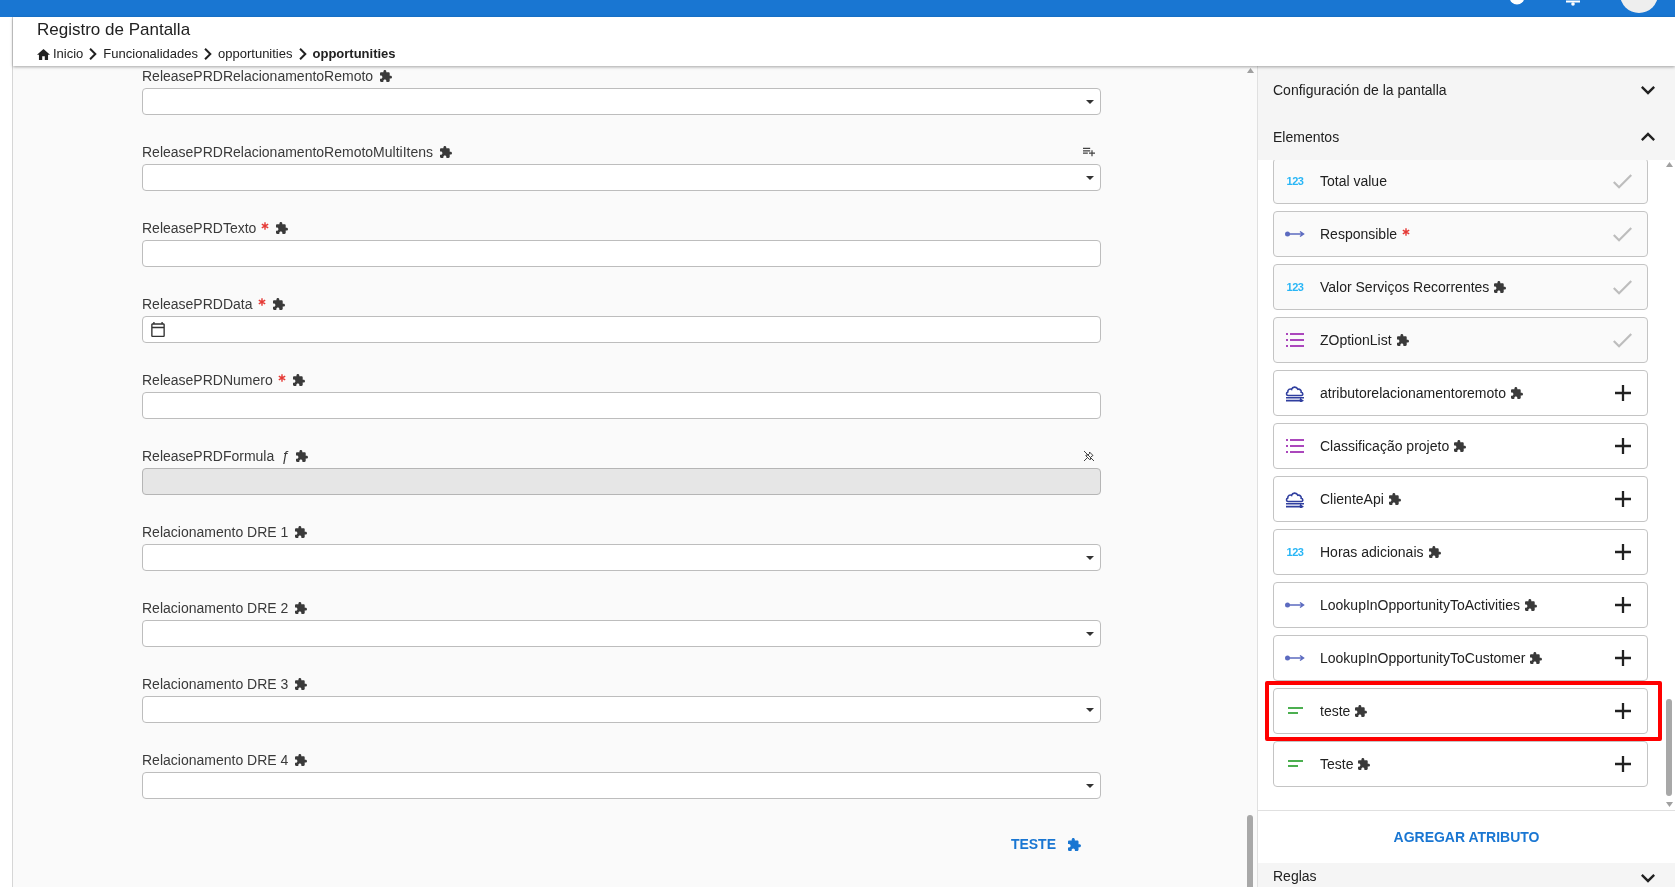  I want to click on element-item: LookupInOpportunityToActivities, so click(1460, 605).